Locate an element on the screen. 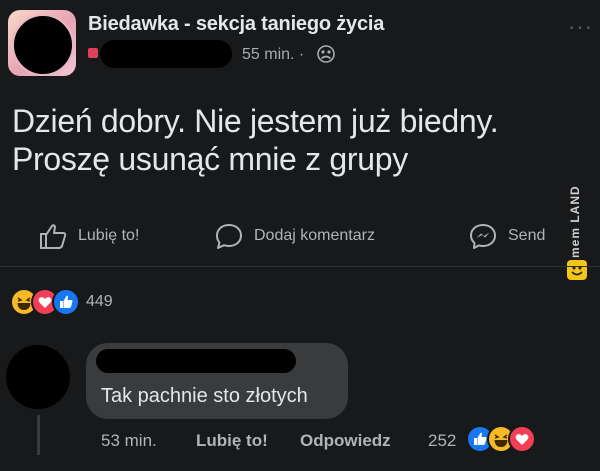  send-button: Send is located at coordinates (506, 236).